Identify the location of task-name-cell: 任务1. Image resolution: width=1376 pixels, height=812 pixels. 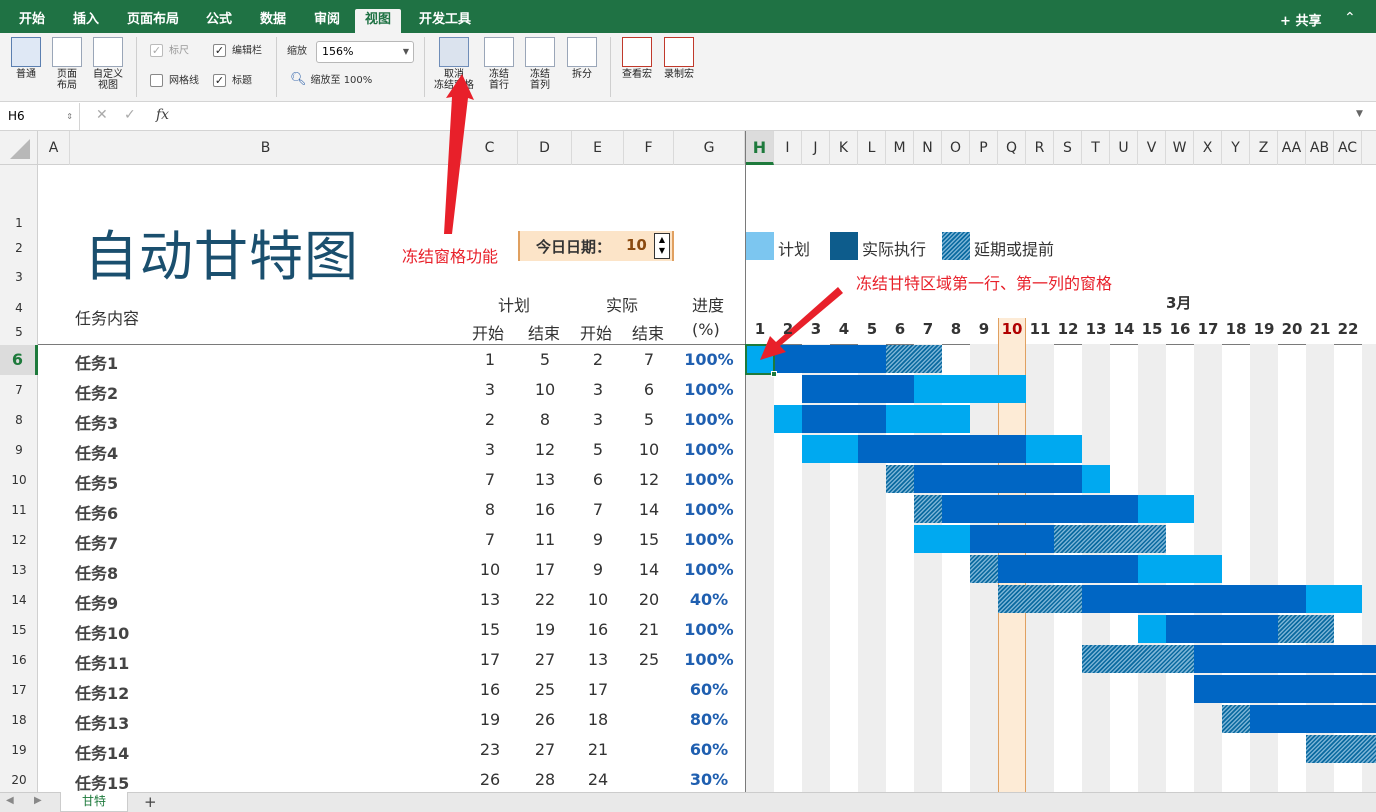
(96, 362).